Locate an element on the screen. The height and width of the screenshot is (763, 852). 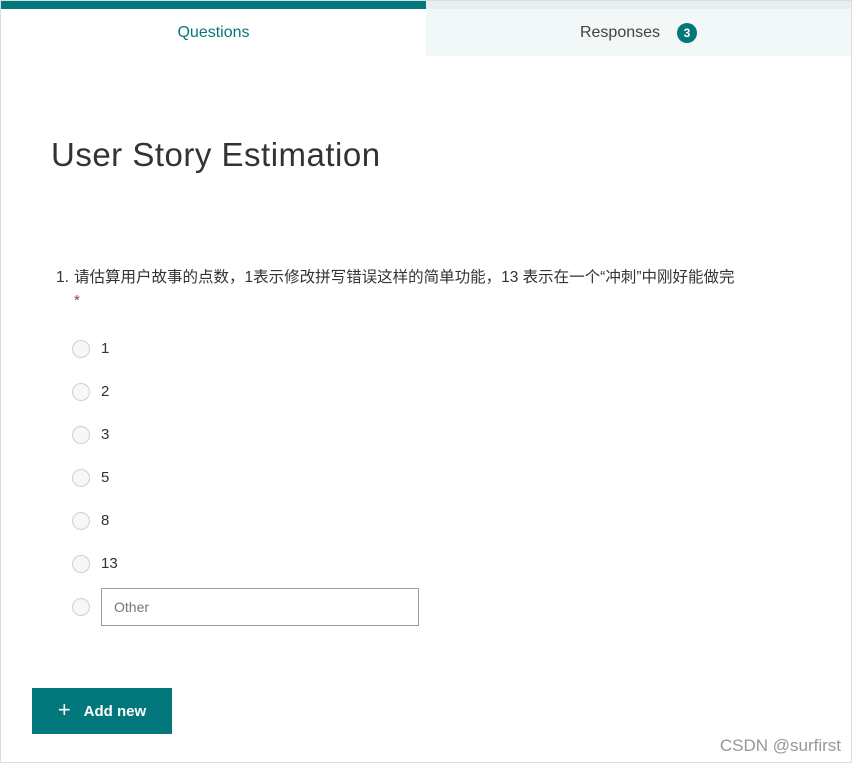
option-label: 13 is located at coordinates (109, 563).